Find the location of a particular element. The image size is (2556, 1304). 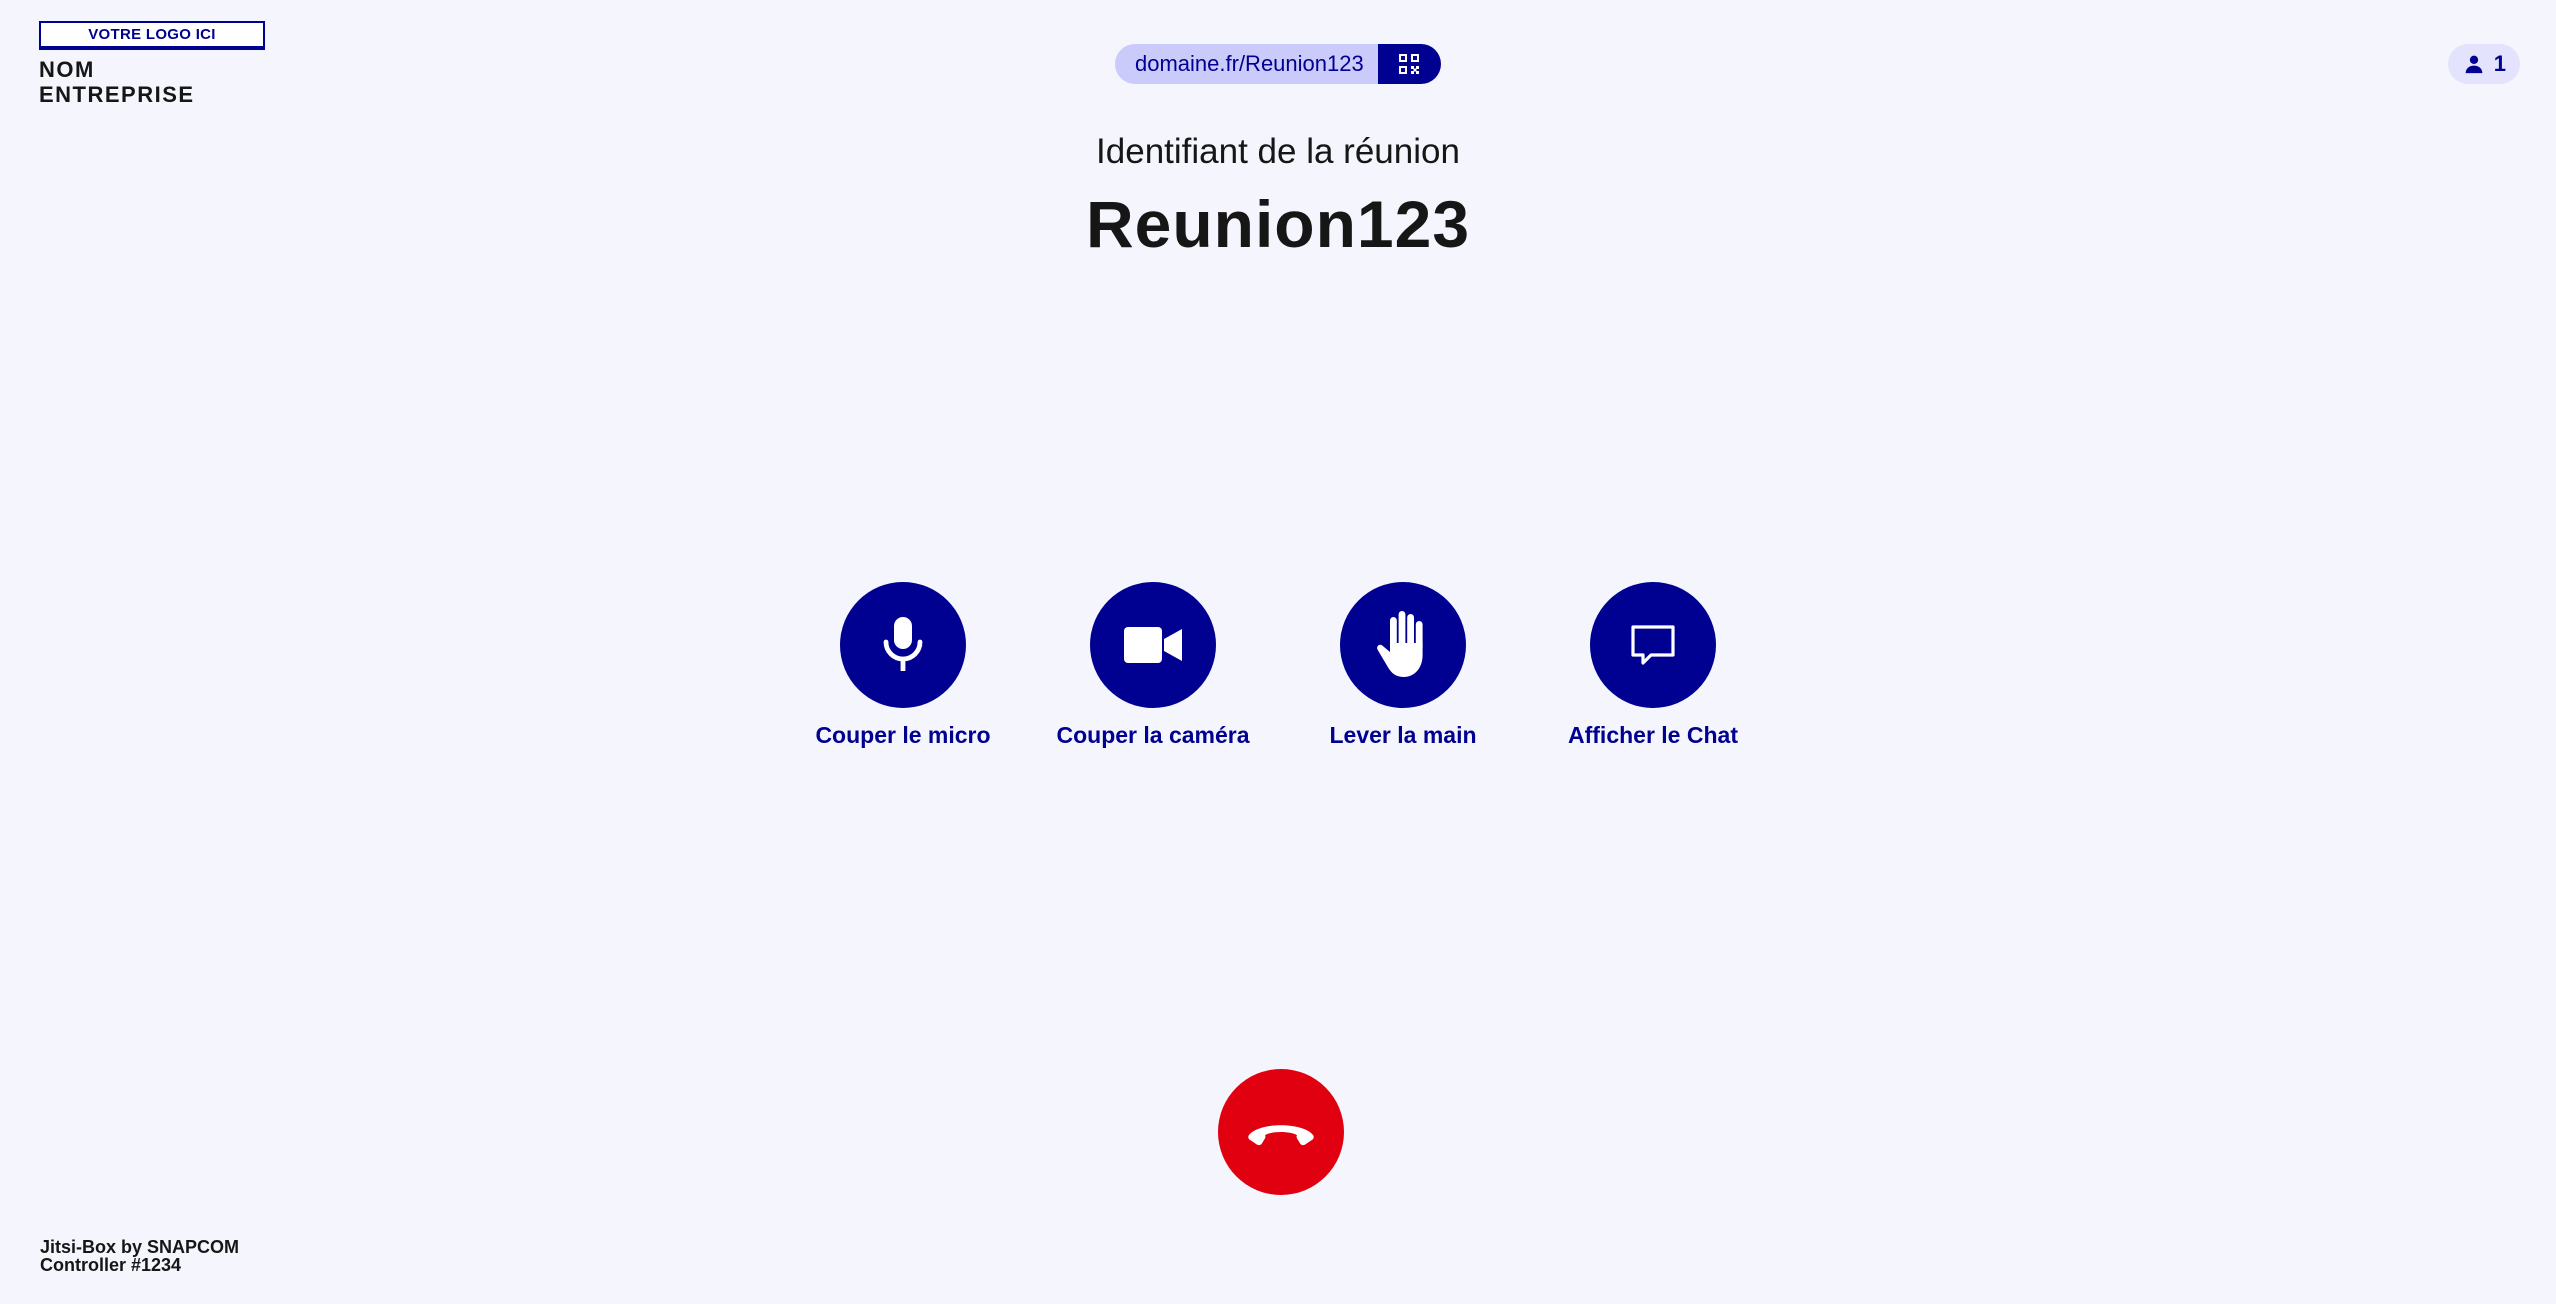

video-camera-icon is located at coordinates (1153, 645).